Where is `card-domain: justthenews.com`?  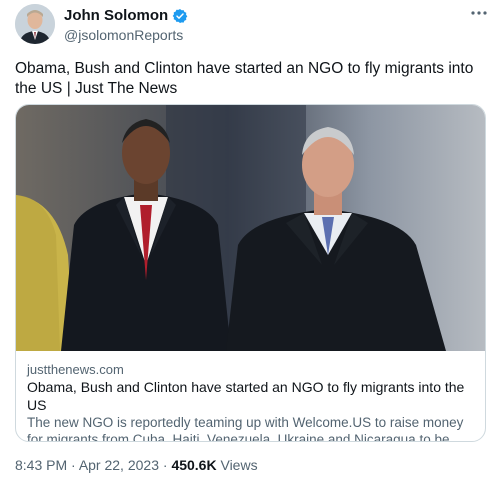
card-domain: justthenews.com is located at coordinates (75, 369).